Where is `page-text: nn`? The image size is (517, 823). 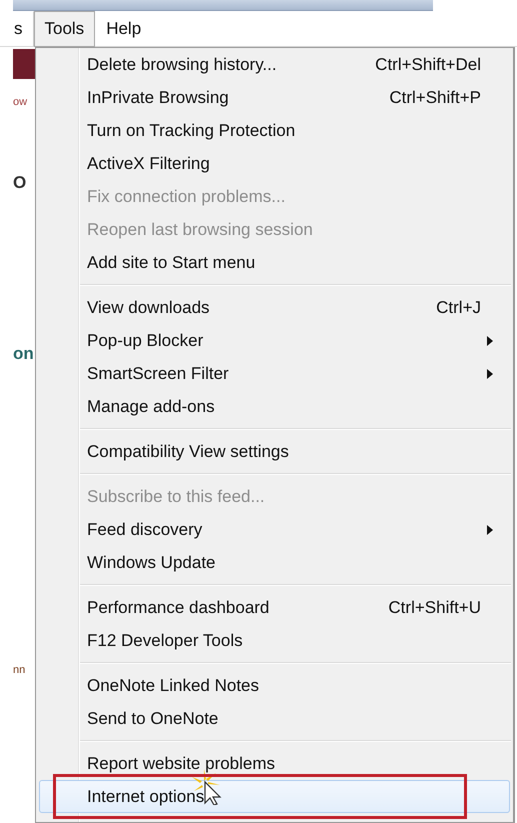
page-text: nn is located at coordinates (19, 671).